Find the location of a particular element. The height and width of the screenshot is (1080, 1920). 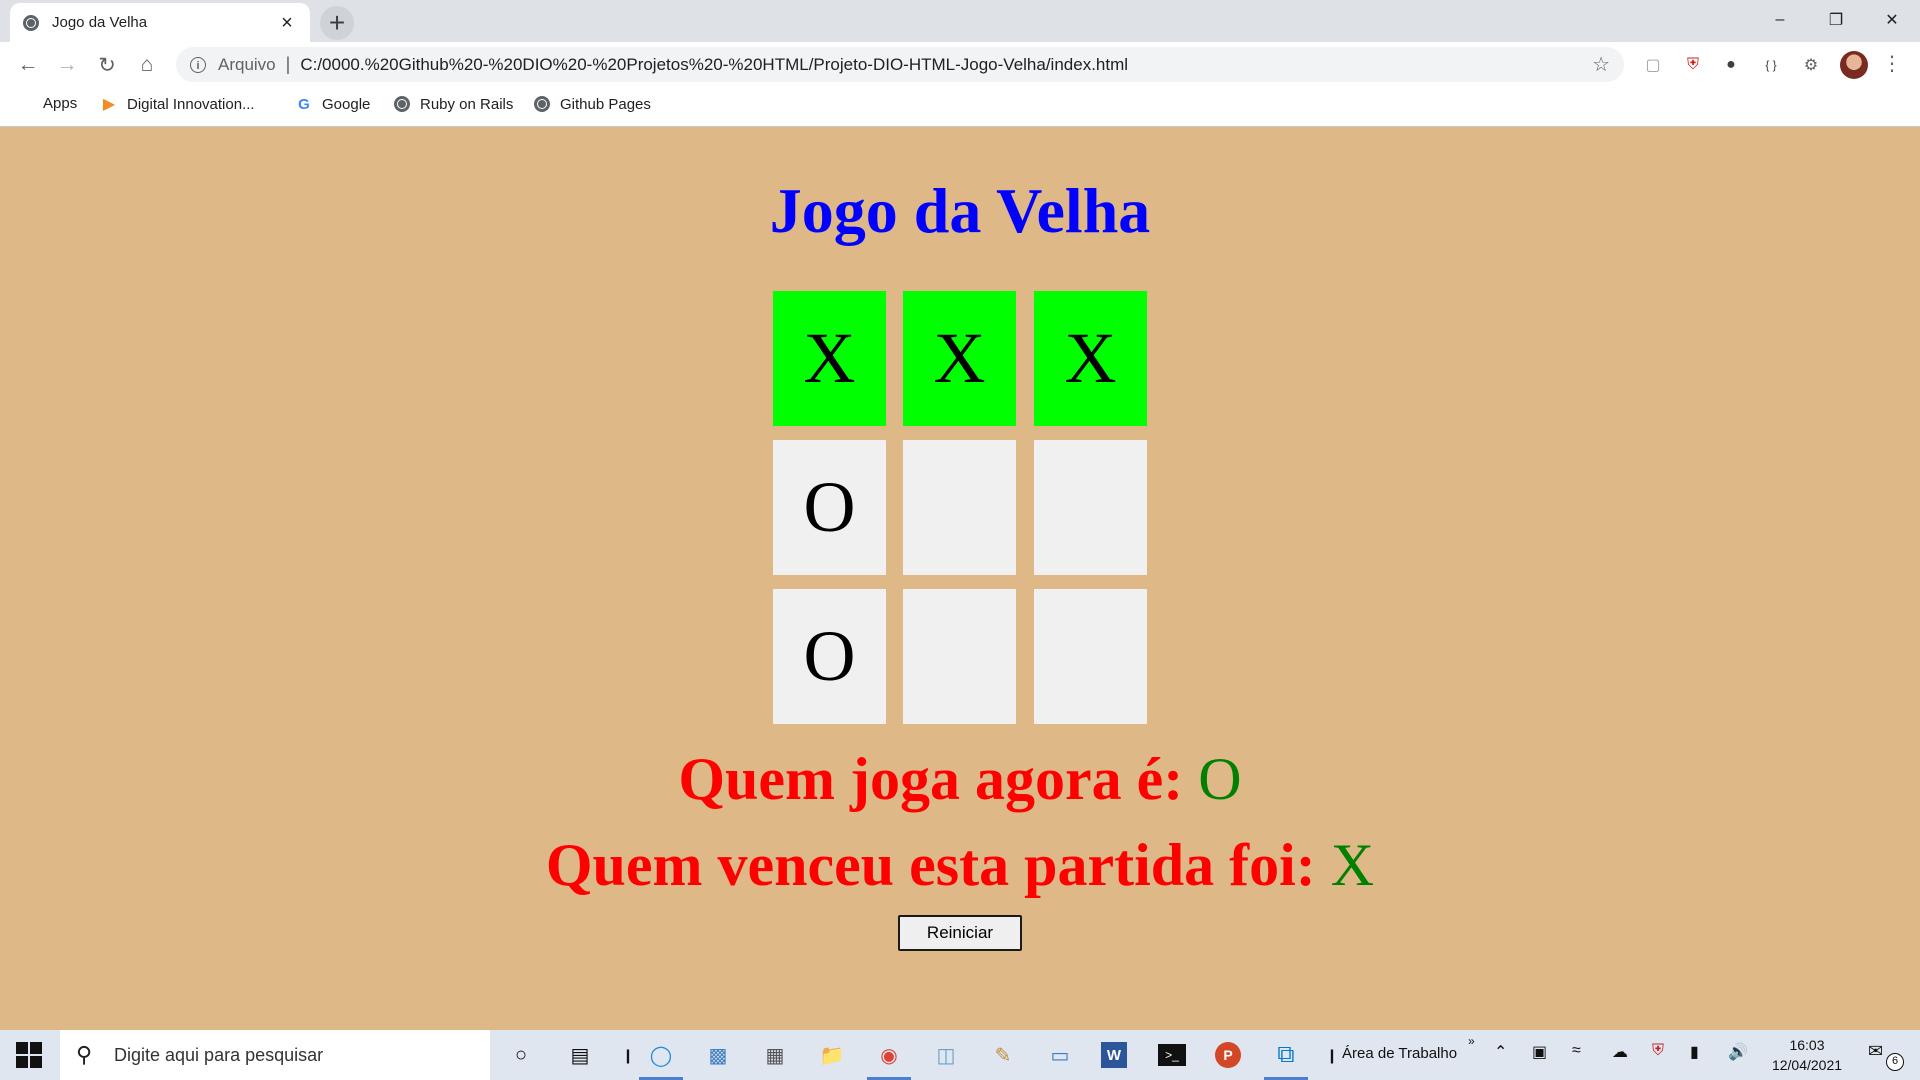

meet-now-icon: ▣ is located at coordinates (1539, 1052).